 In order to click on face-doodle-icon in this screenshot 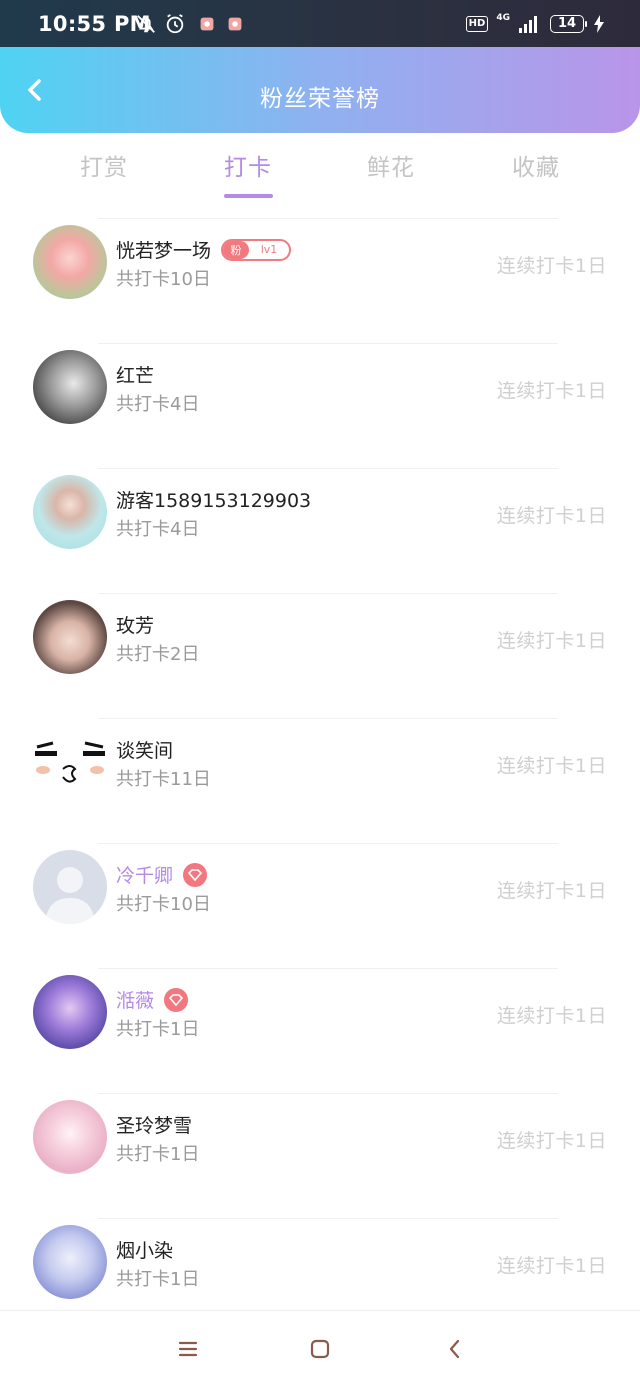, I will do `click(70, 762)`.